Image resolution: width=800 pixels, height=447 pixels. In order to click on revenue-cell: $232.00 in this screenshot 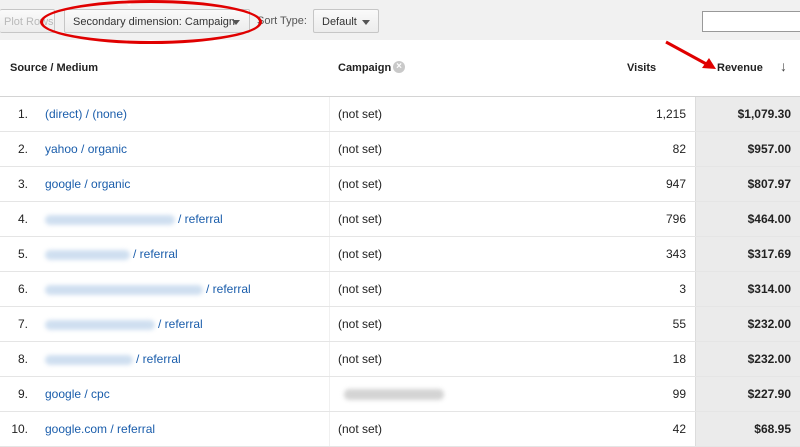, I will do `click(747, 359)`.